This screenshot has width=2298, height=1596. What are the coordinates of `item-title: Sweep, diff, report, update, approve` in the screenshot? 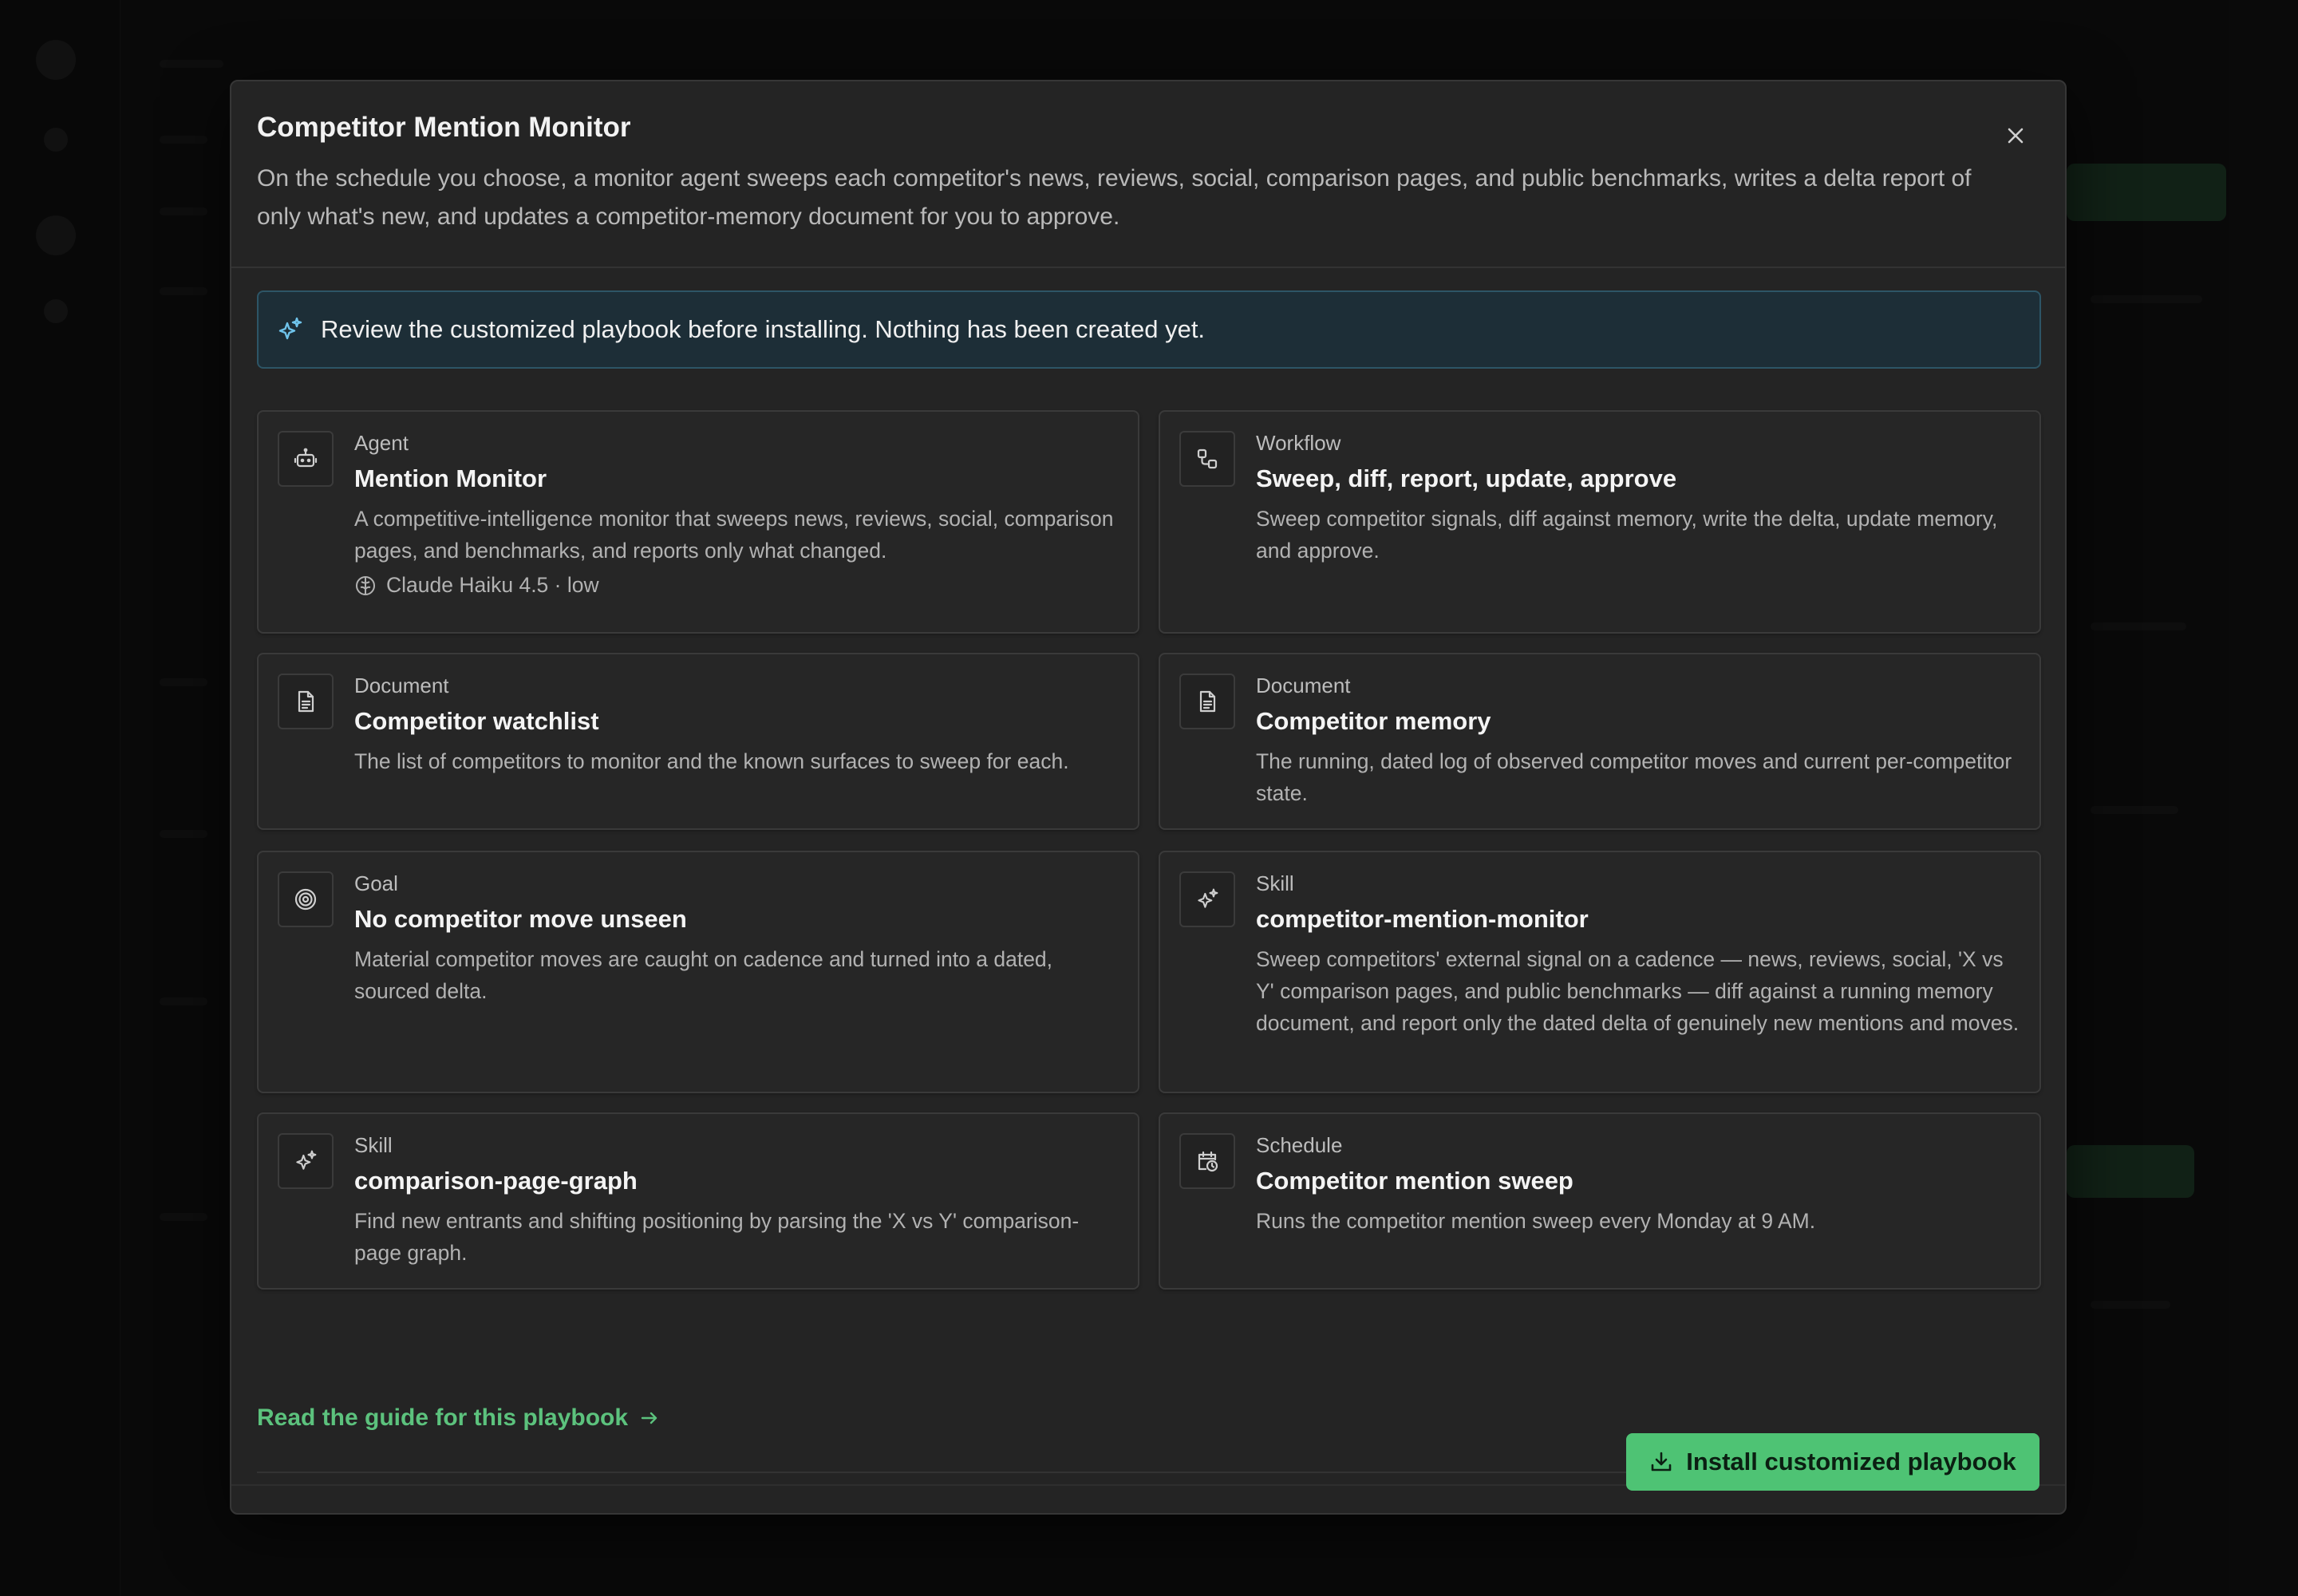 It's located at (1467, 478).